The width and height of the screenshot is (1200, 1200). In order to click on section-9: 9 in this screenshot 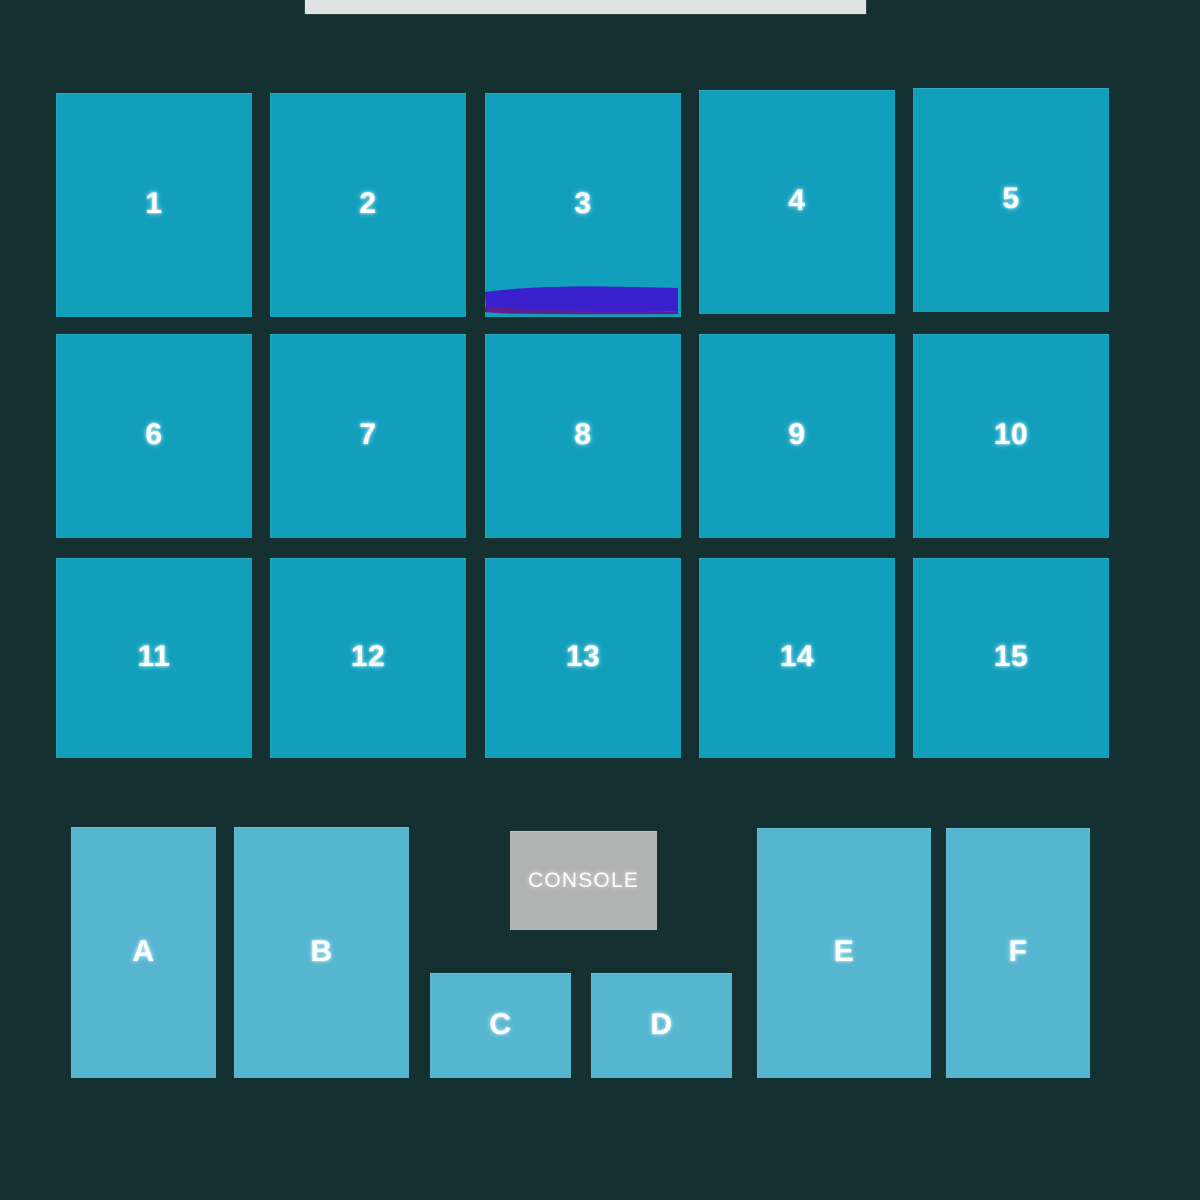, I will do `click(797, 436)`.